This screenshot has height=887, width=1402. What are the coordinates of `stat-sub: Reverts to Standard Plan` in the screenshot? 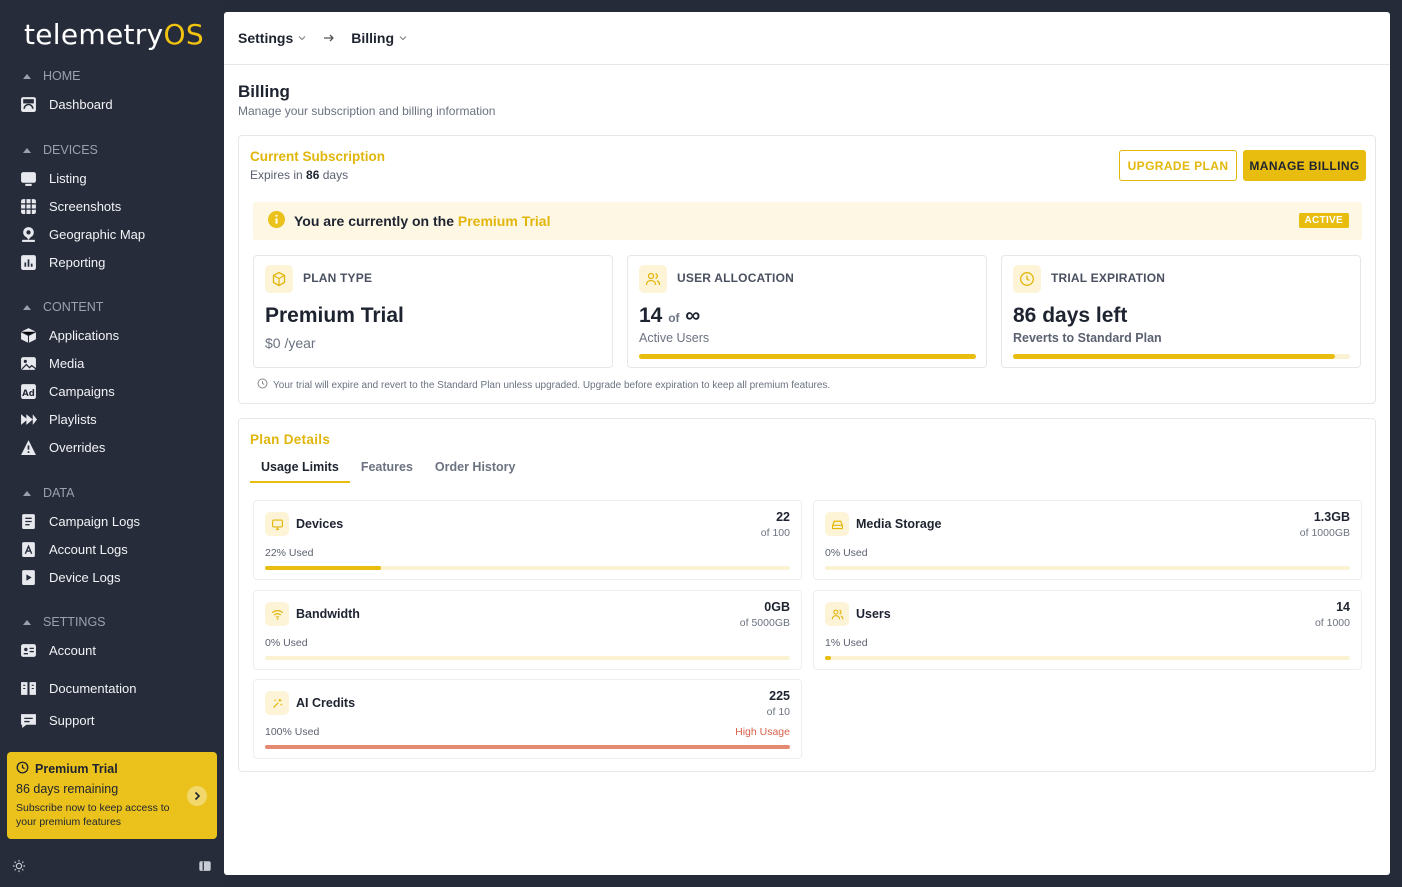 It's located at (1087, 338).